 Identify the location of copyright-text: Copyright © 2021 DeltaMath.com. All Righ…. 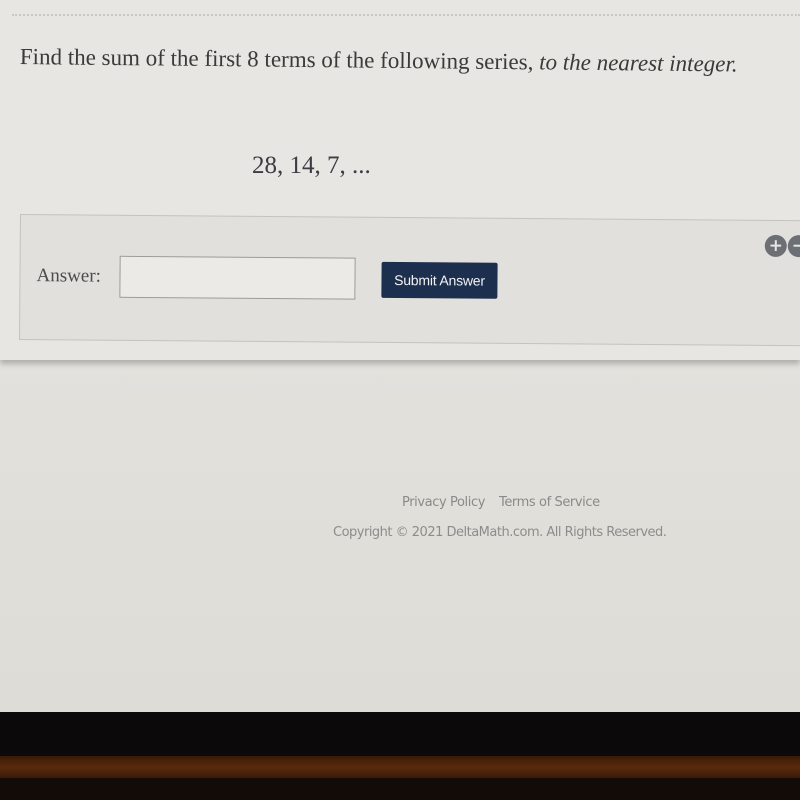
(500, 532).